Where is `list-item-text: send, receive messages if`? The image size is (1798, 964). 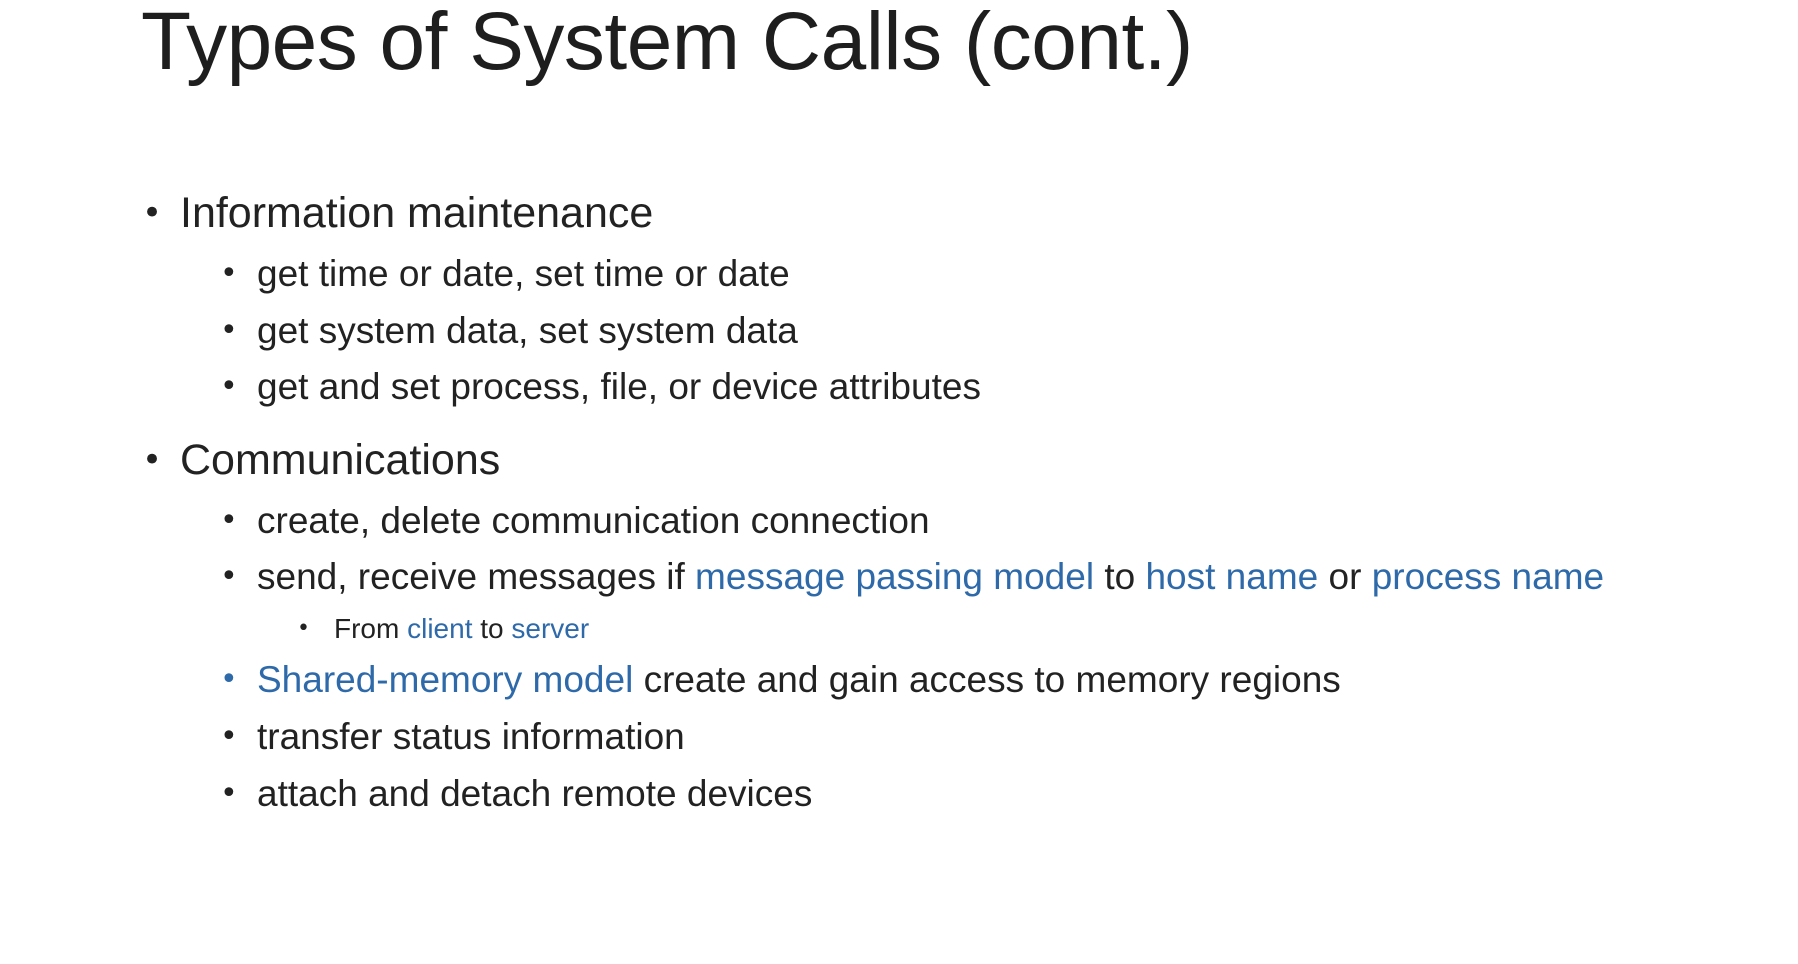 list-item-text: send, receive messages if is located at coordinates (476, 576).